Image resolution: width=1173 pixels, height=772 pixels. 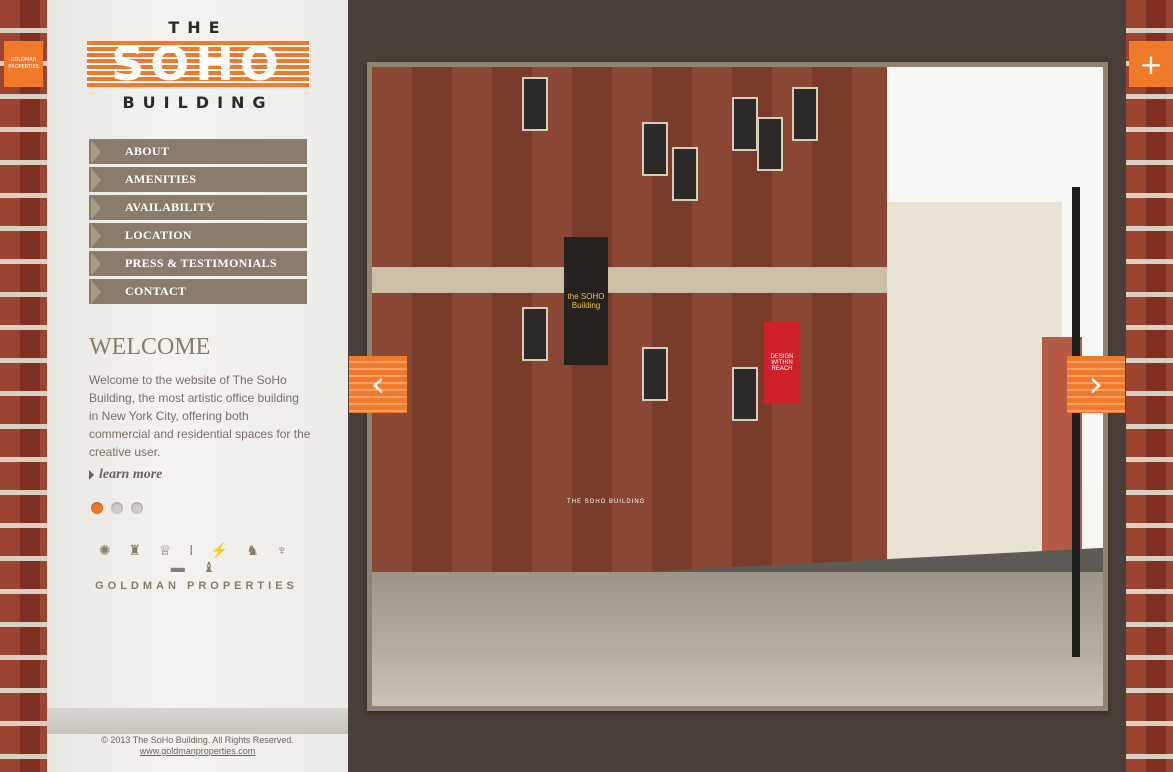 I want to click on photo-facade-sign: THE SOHO BUILDING, so click(x=606, y=502).